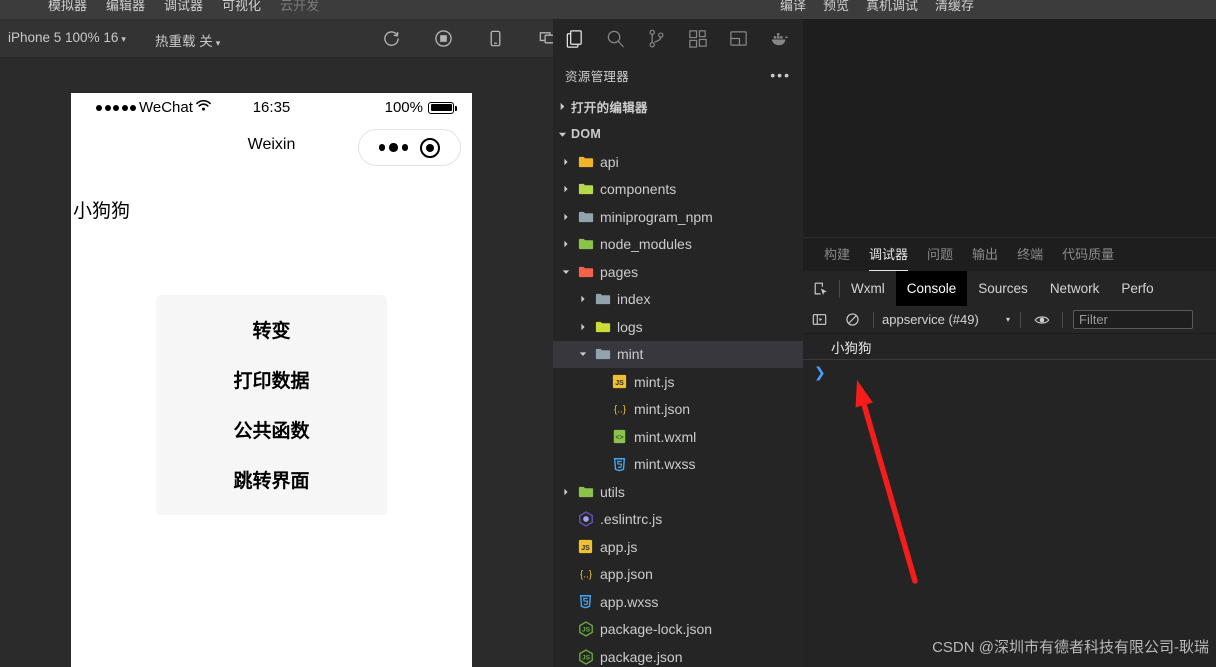 Image resolution: width=1216 pixels, height=667 pixels. I want to click on target-circle-icon, so click(430, 147).